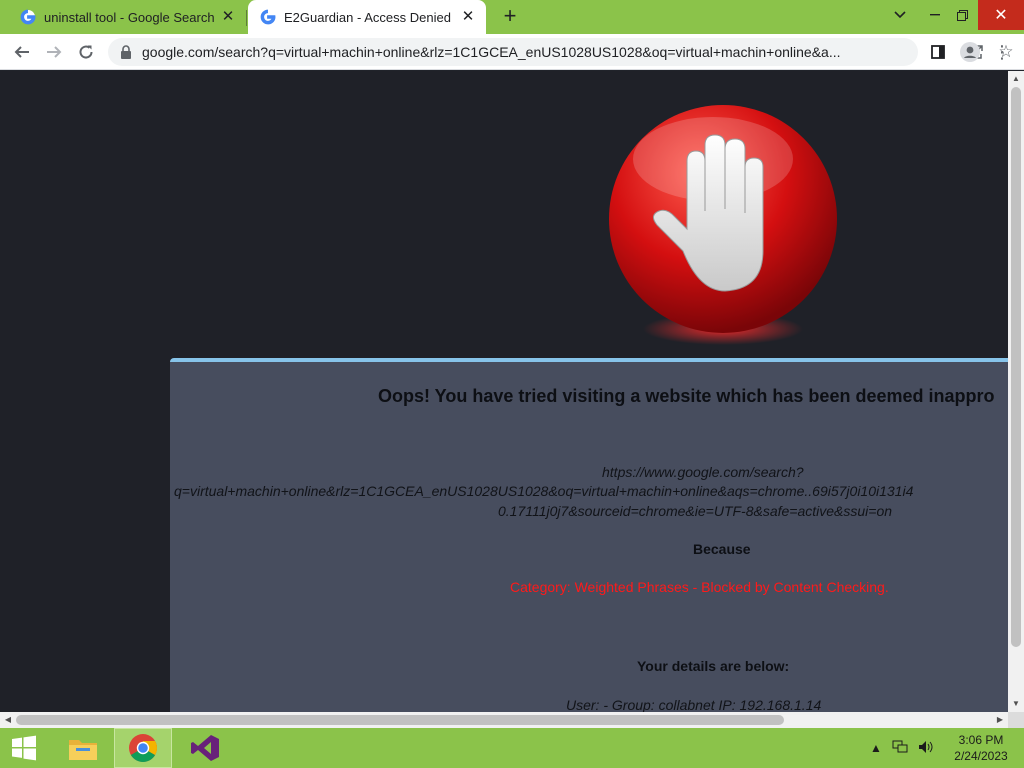 Image resolution: width=1024 pixels, height=768 pixels. What do you see at coordinates (205, 748) in the screenshot?
I see `visual-studio-icon` at bounding box center [205, 748].